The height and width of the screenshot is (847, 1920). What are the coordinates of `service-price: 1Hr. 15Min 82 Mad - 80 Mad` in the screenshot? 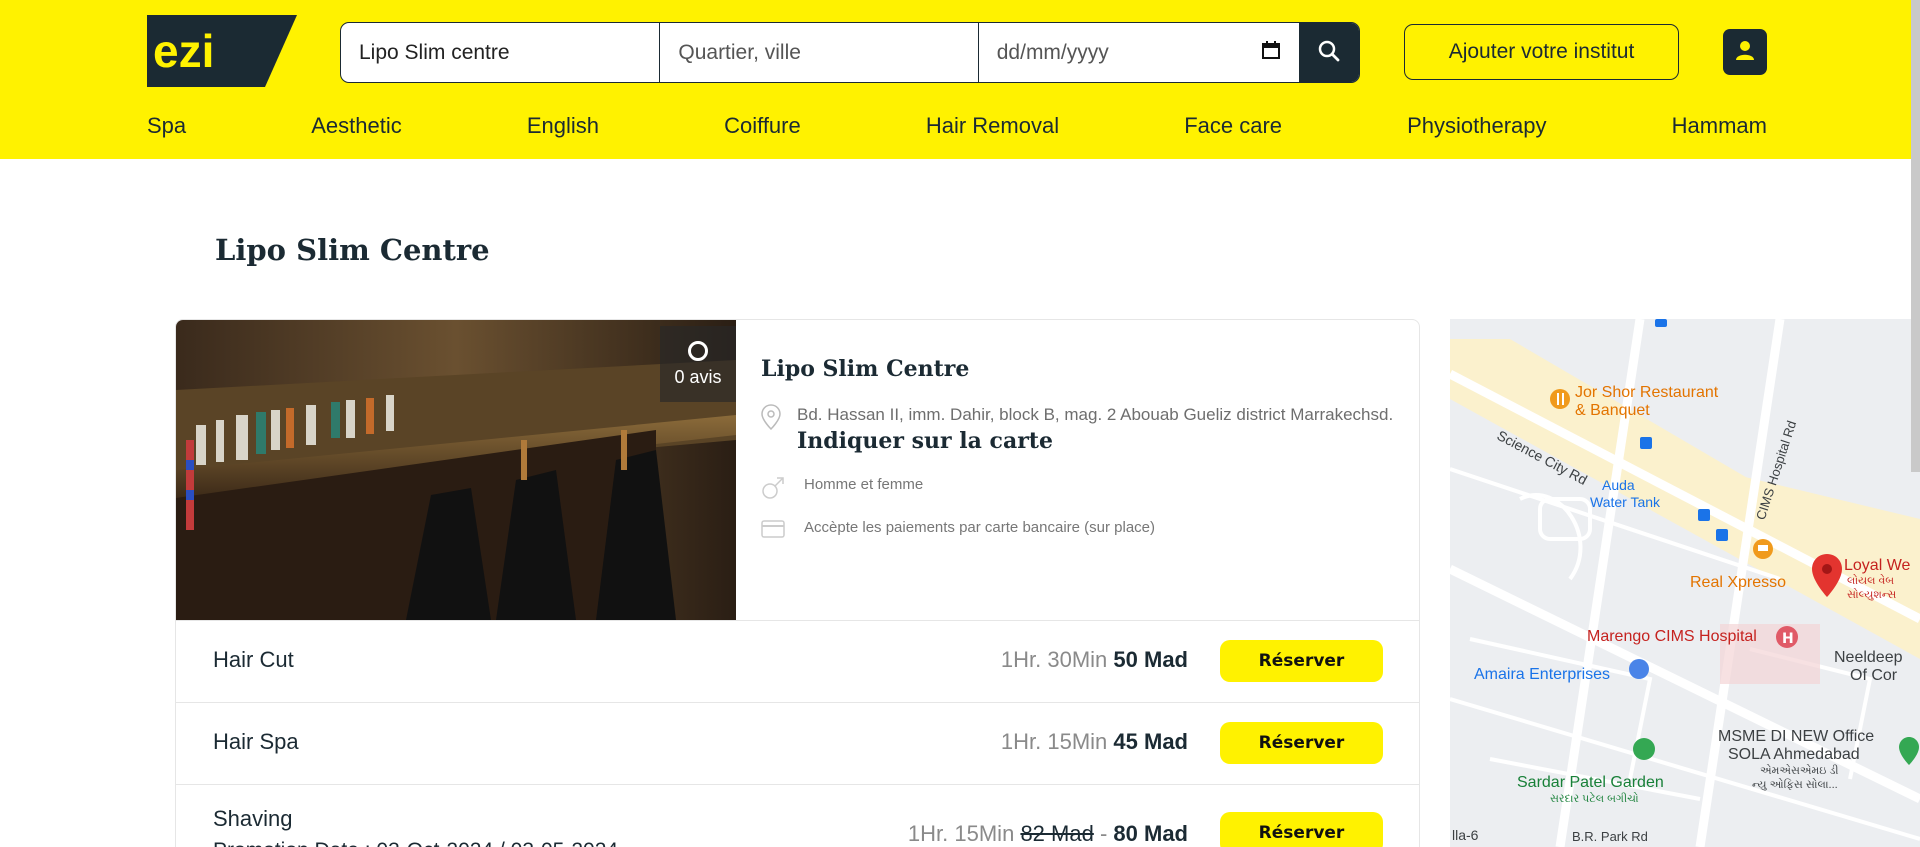 It's located at (1048, 834).